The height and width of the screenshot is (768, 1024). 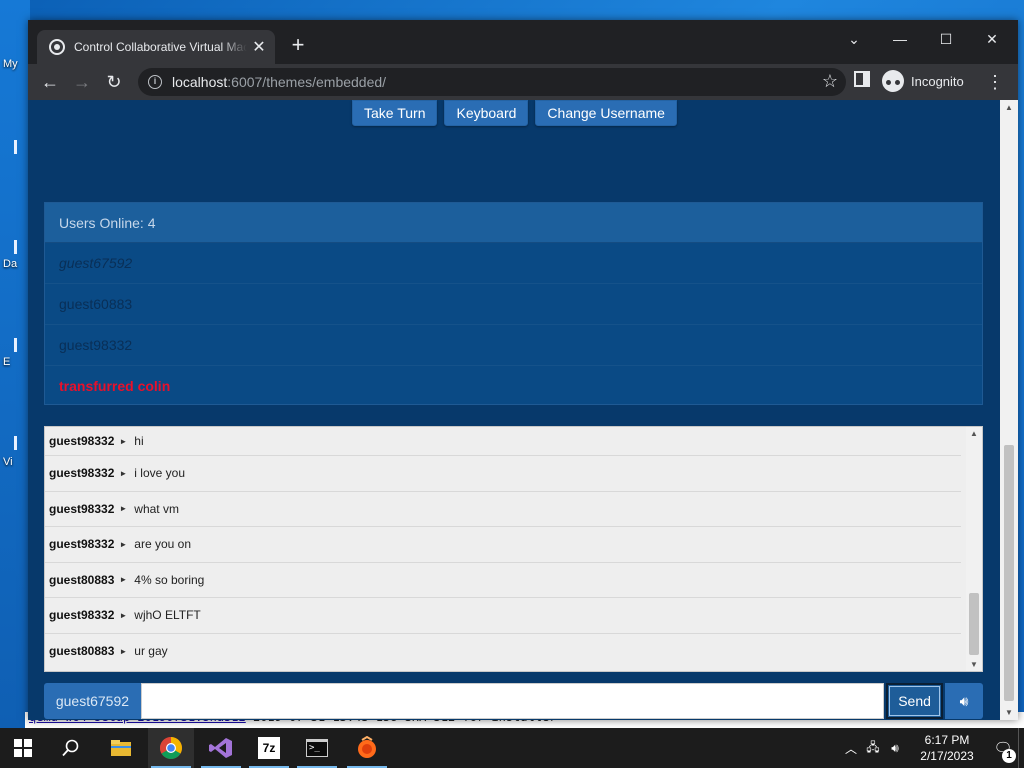 I want to click on user-list-item: guest98332, so click(x=513, y=345).